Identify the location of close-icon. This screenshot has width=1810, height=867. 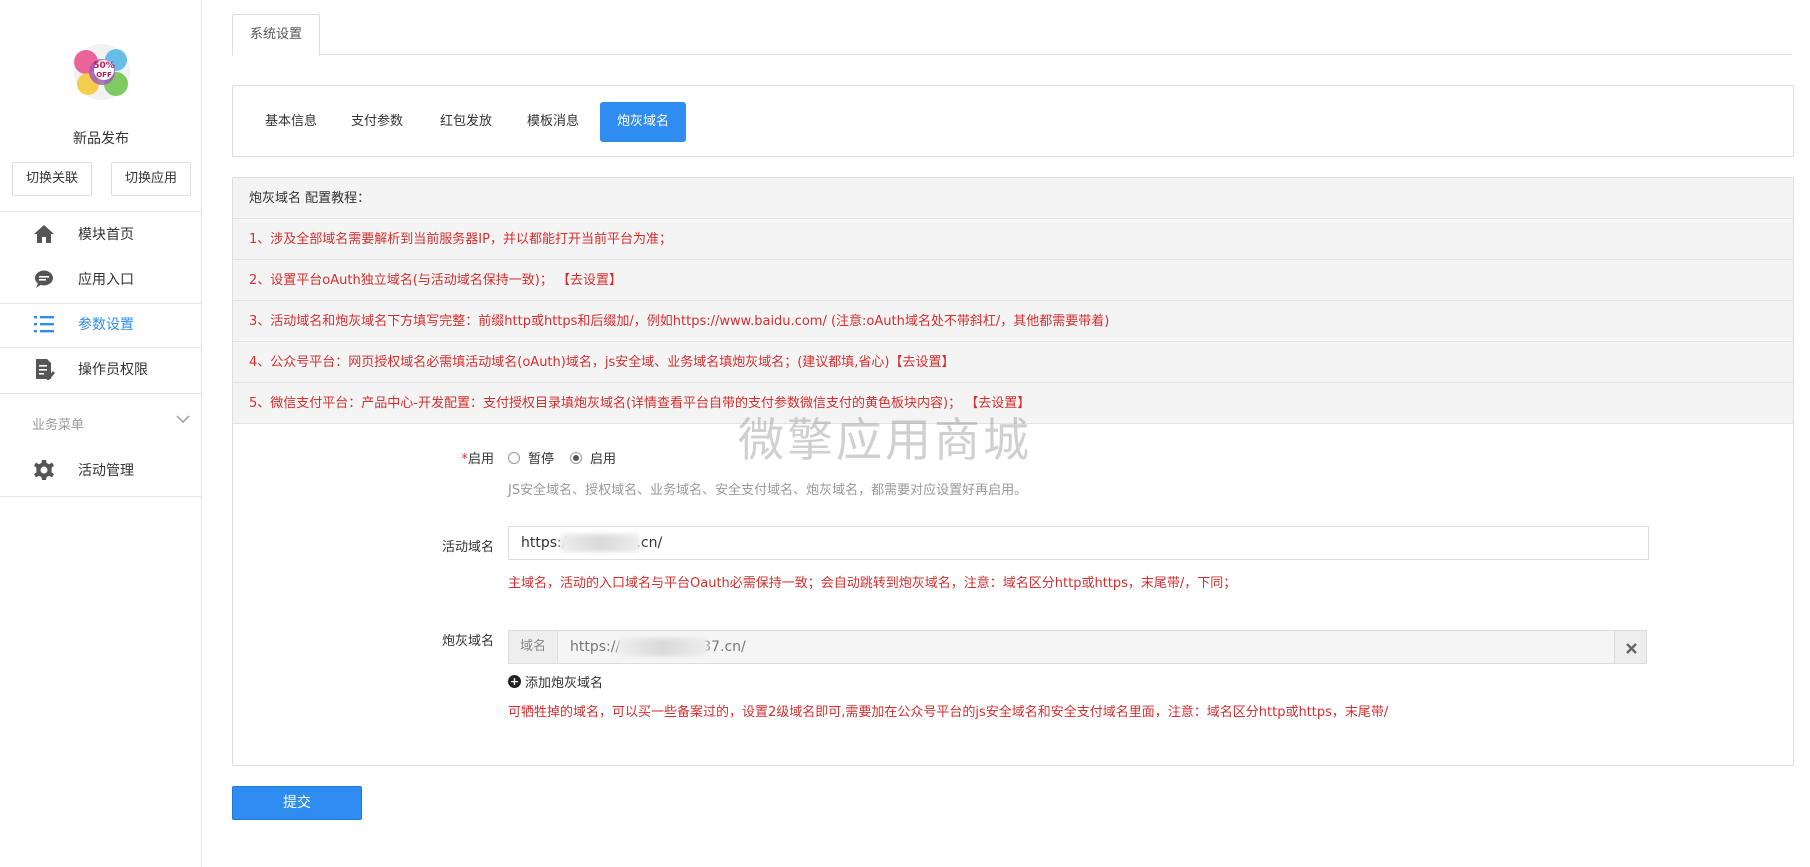
(1631, 648).